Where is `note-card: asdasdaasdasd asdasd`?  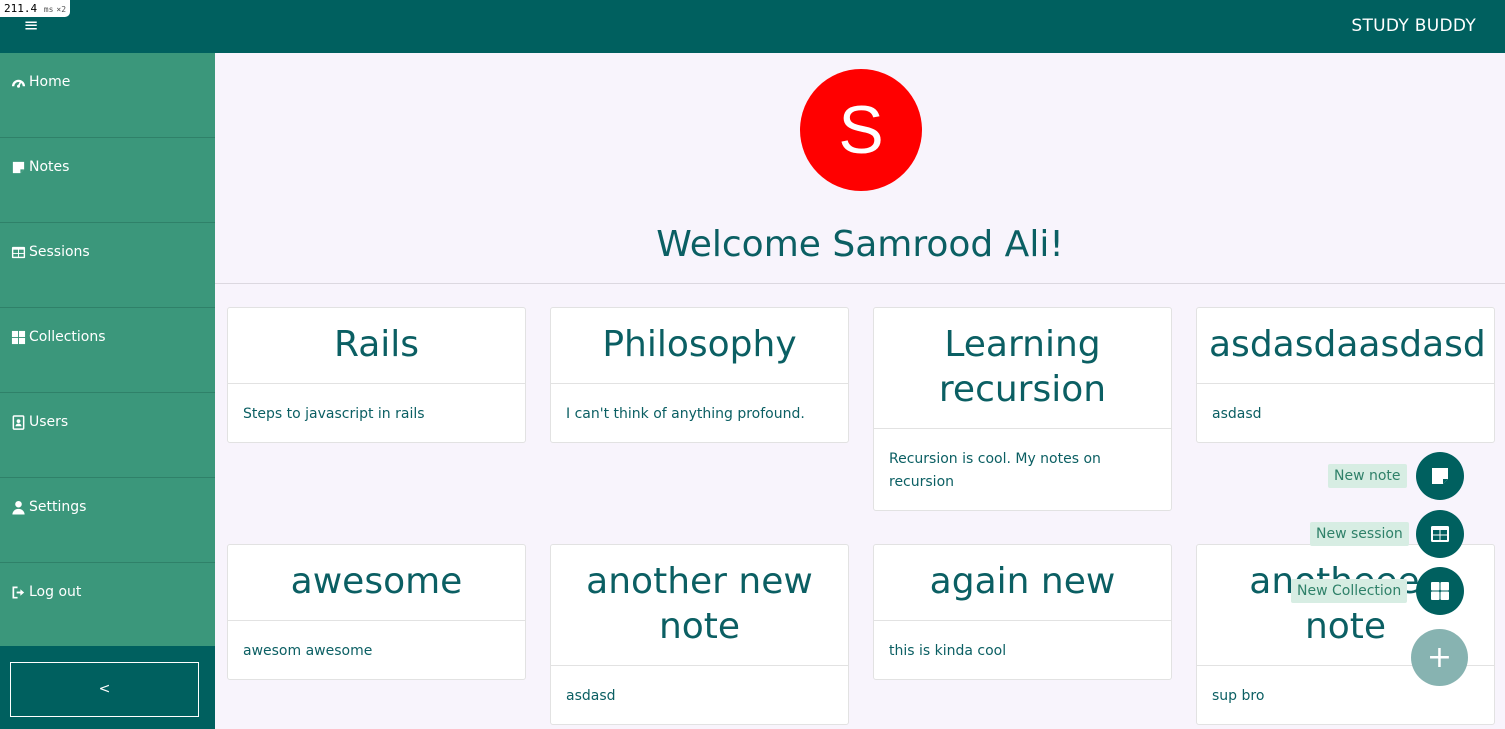
note-card: asdasdaasdasd asdasd is located at coordinates (1345, 375).